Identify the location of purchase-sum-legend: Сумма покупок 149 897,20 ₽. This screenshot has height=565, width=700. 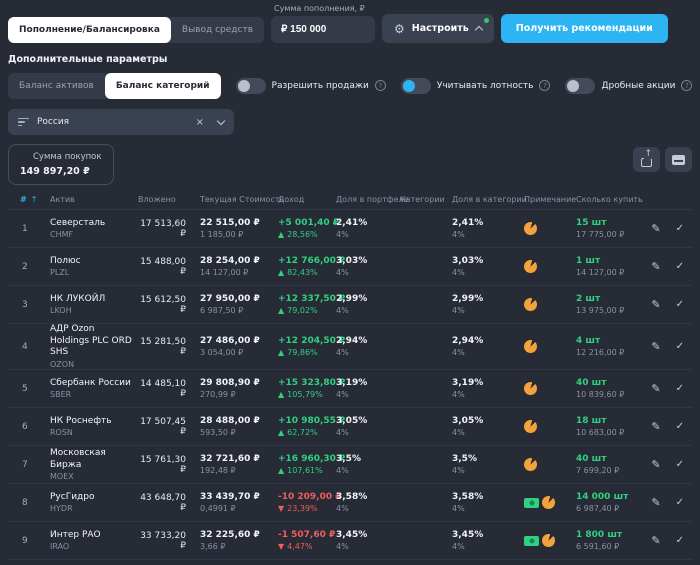
(61, 164).